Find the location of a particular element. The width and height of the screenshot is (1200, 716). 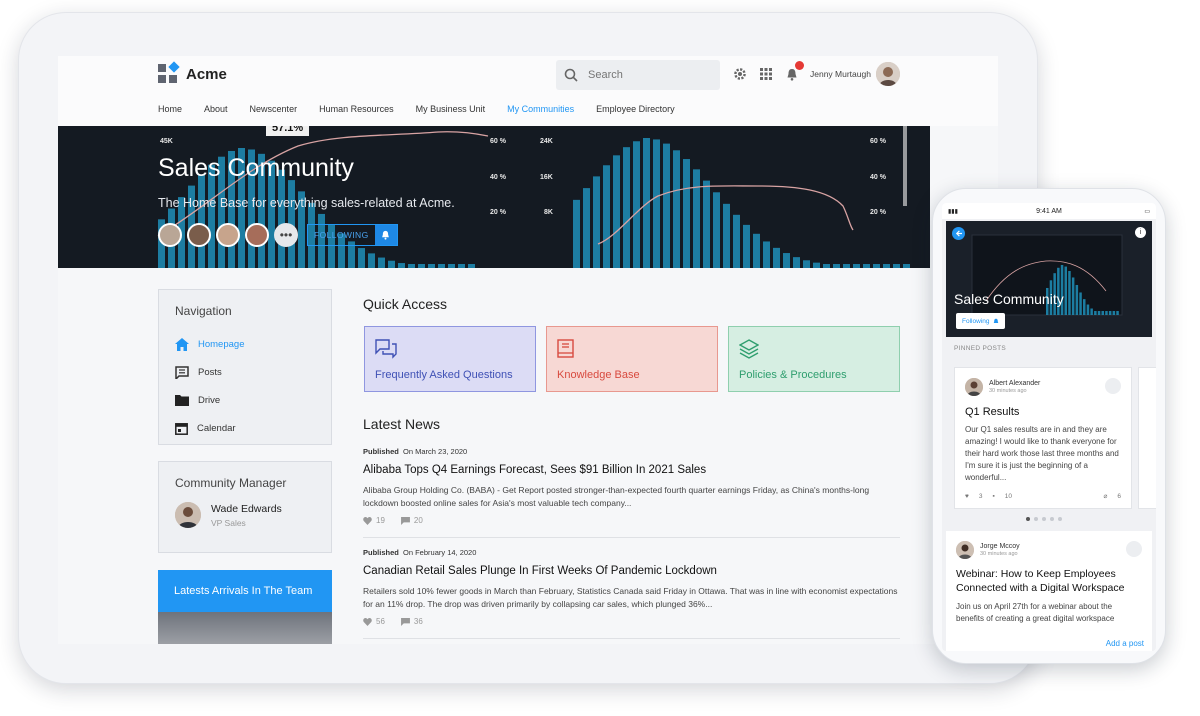

signal-icon: ▮▮▮ is located at coordinates (953, 211).